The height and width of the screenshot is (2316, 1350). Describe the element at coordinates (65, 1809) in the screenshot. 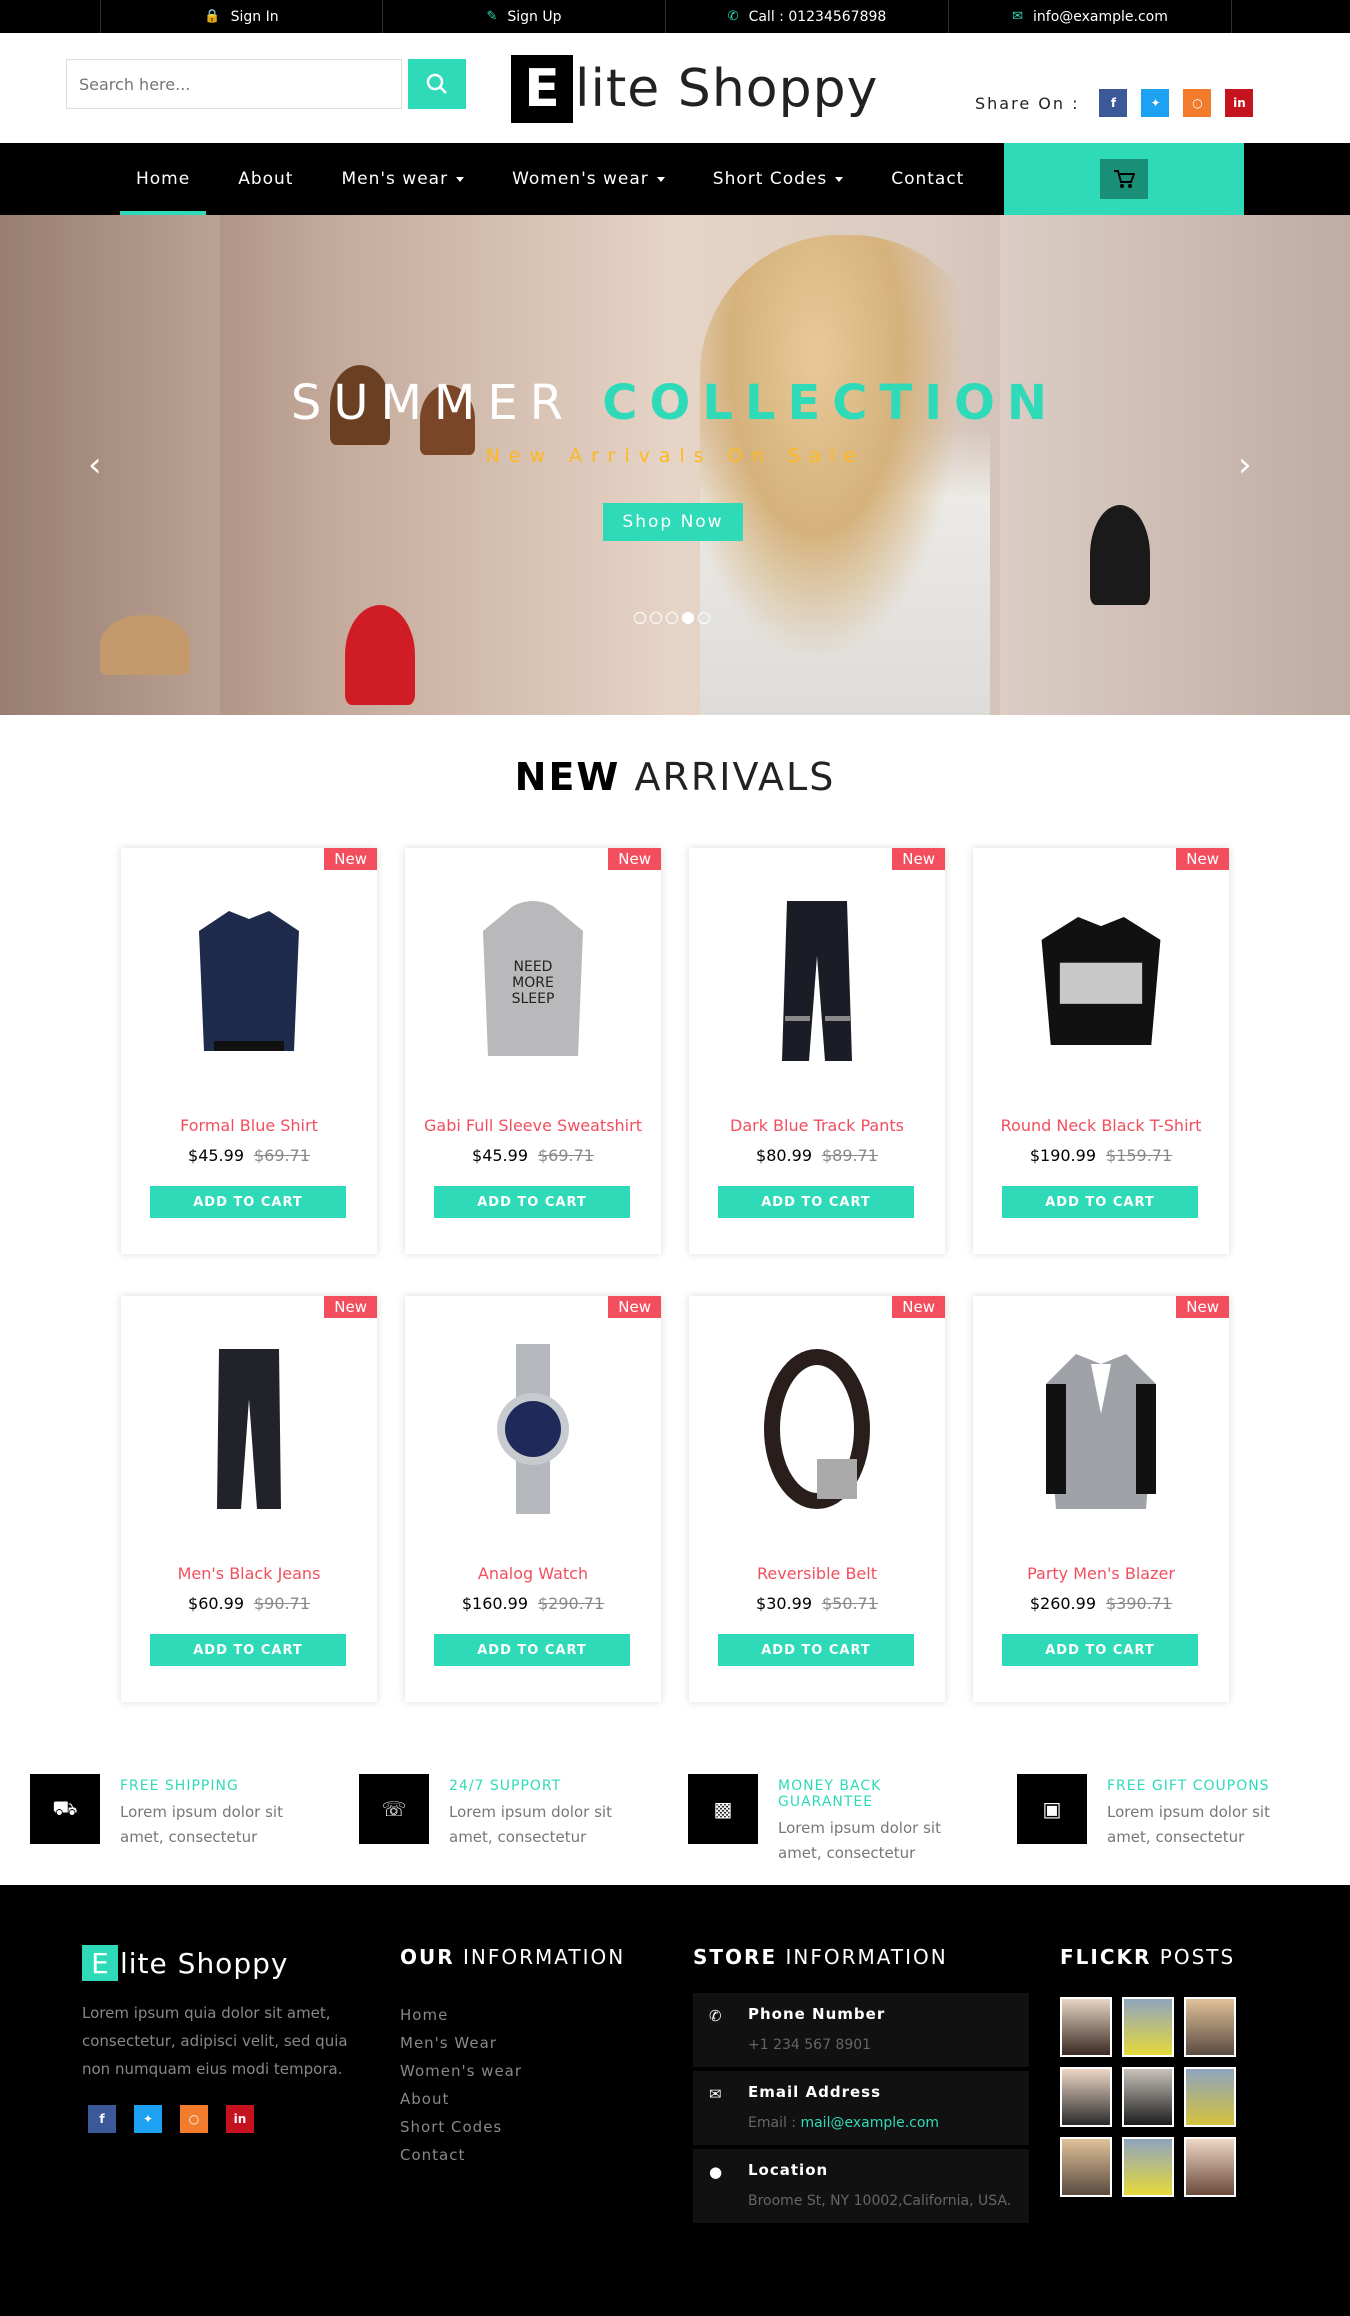

I see `truck-icon: ⛟` at that location.